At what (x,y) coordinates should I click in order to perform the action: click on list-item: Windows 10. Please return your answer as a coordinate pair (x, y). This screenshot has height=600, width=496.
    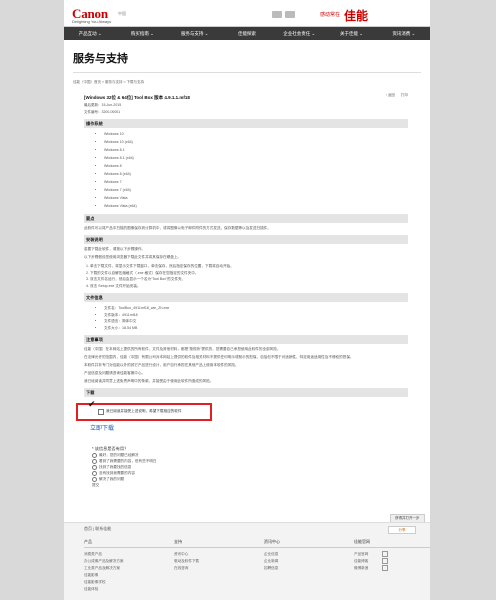
    Looking at the image, I should click on (256, 134).